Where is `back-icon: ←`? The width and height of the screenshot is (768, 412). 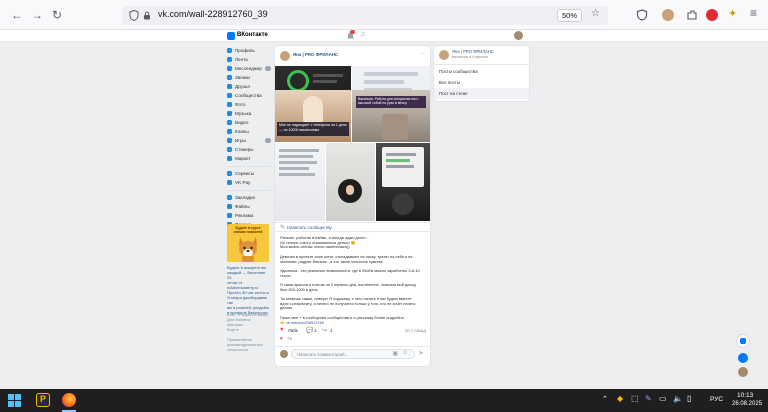 back-icon: ← is located at coordinates (17, 15).